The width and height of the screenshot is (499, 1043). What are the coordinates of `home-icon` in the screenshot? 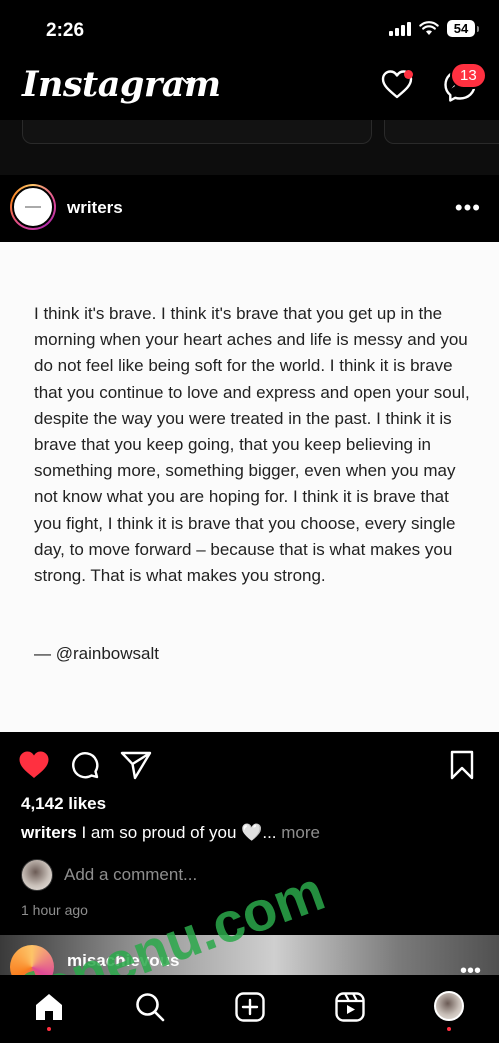 It's located at (49, 1007).